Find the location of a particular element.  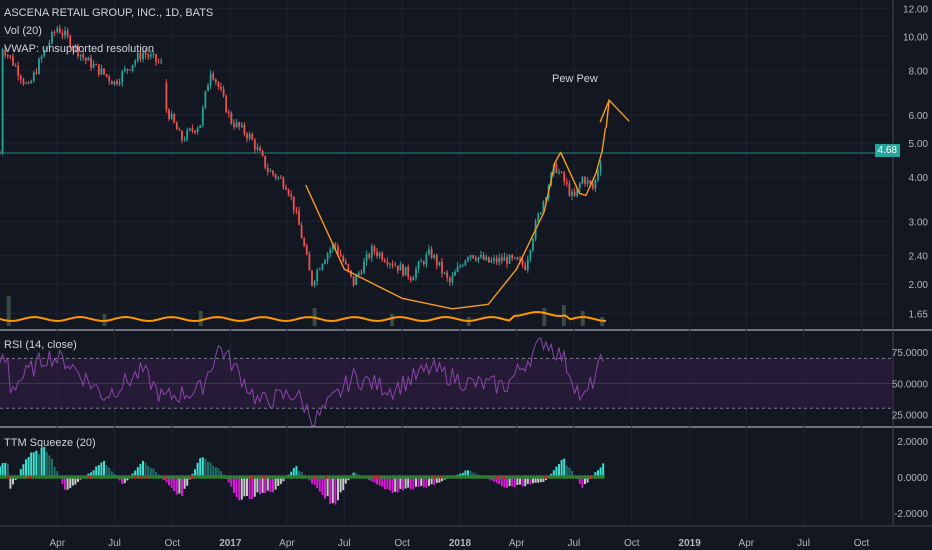

volume-legend: Vol (20) is located at coordinates (23, 31).